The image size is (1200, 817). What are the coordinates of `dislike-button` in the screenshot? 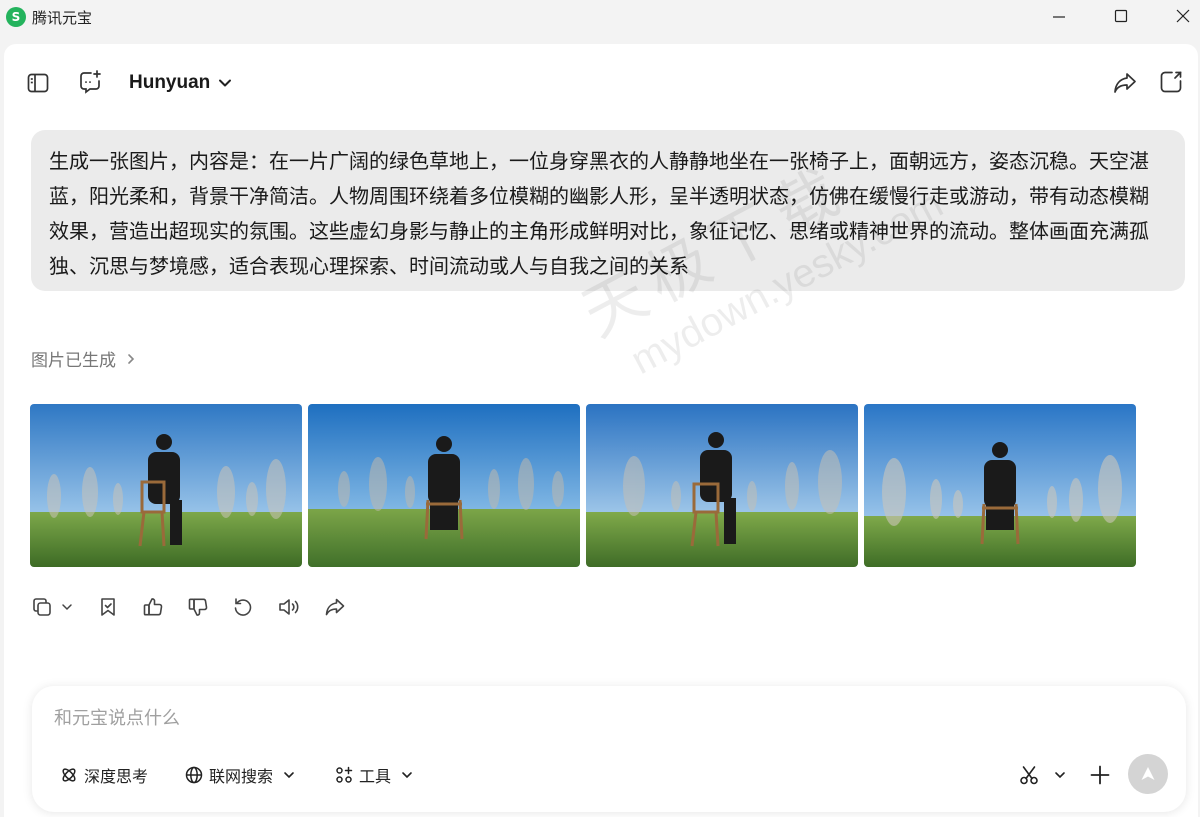 It's located at (198, 607).